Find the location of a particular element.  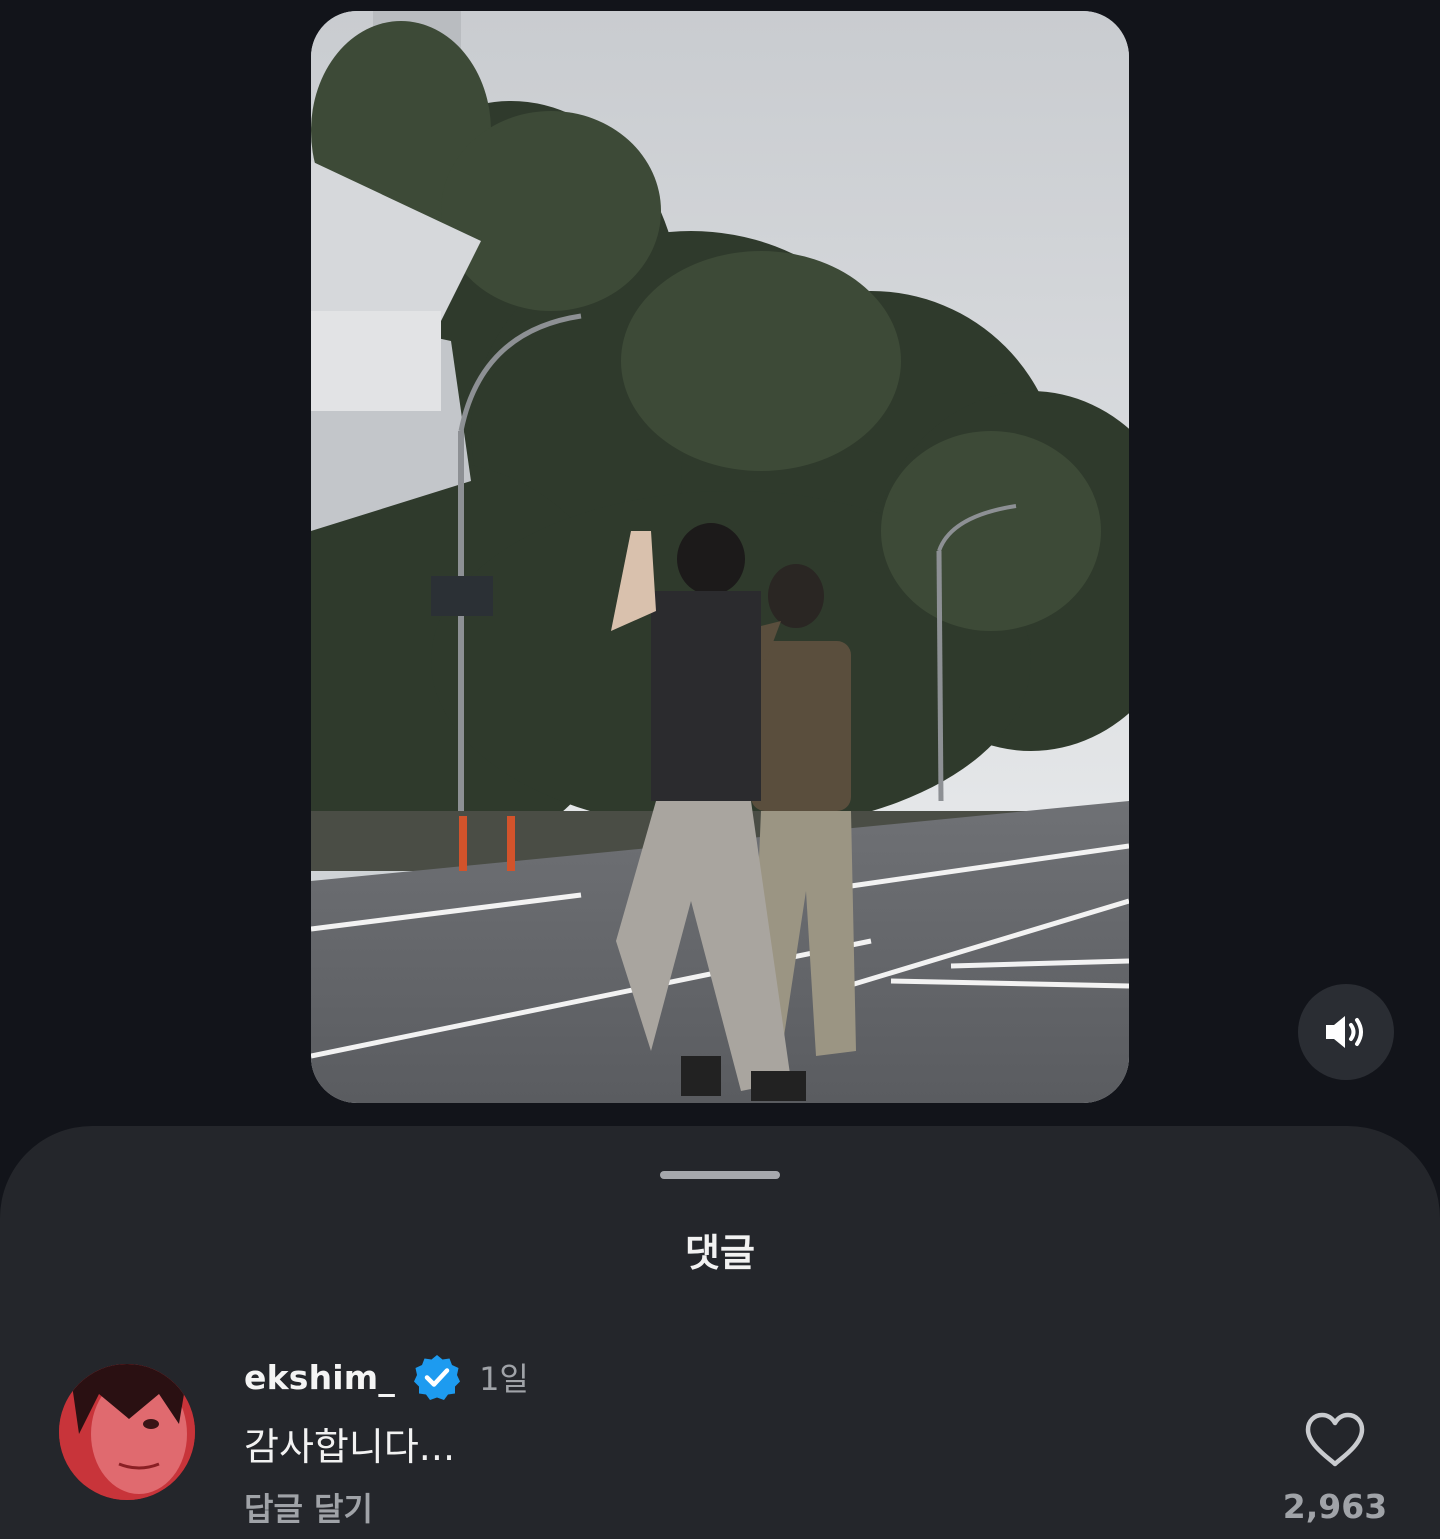

heart-outline-icon is located at coordinates (1335, 1440).